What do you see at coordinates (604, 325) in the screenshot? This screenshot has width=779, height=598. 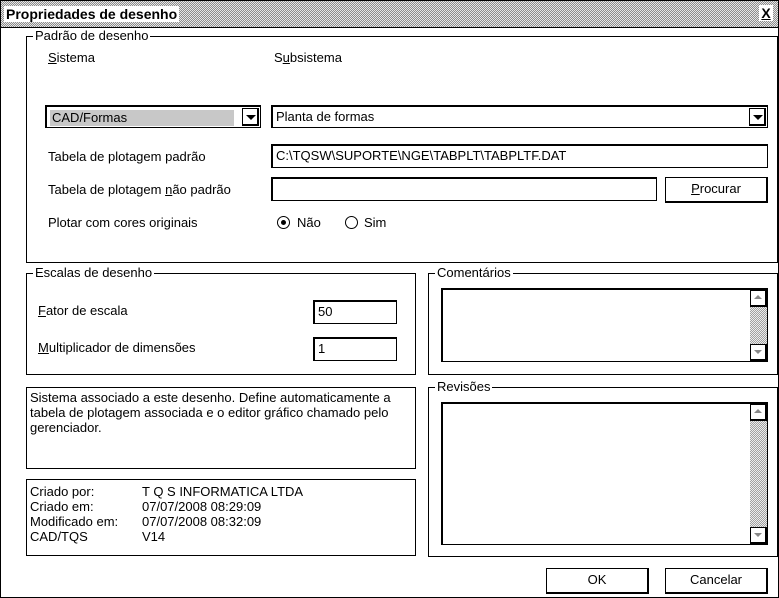 I see `comentarios-textarea` at bounding box center [604, 325].